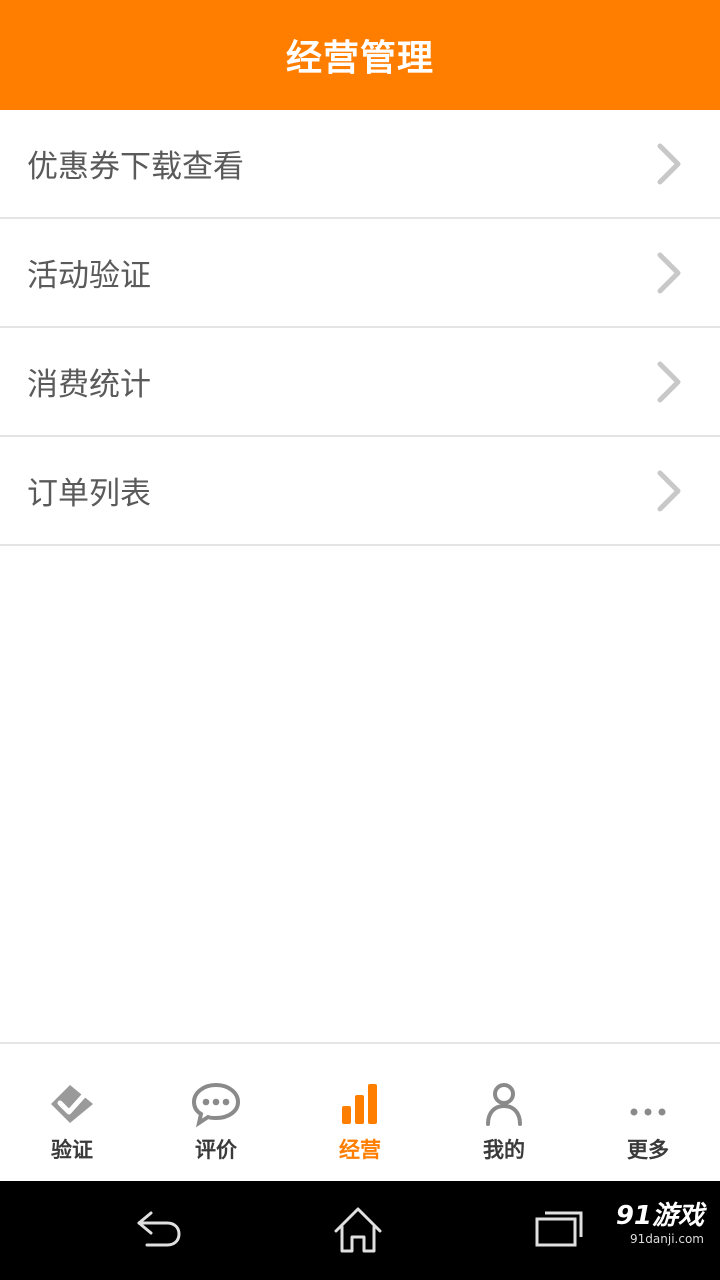  Describe the element at coordinates (72, 1150) in the screenshot. I see `tab-label: 验证` at that location.